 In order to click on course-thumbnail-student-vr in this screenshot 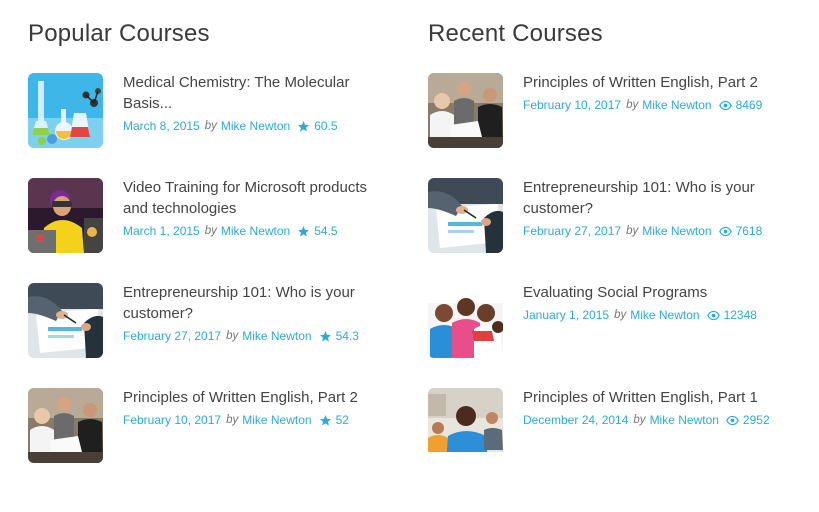, I will do `click(65, 215)`.